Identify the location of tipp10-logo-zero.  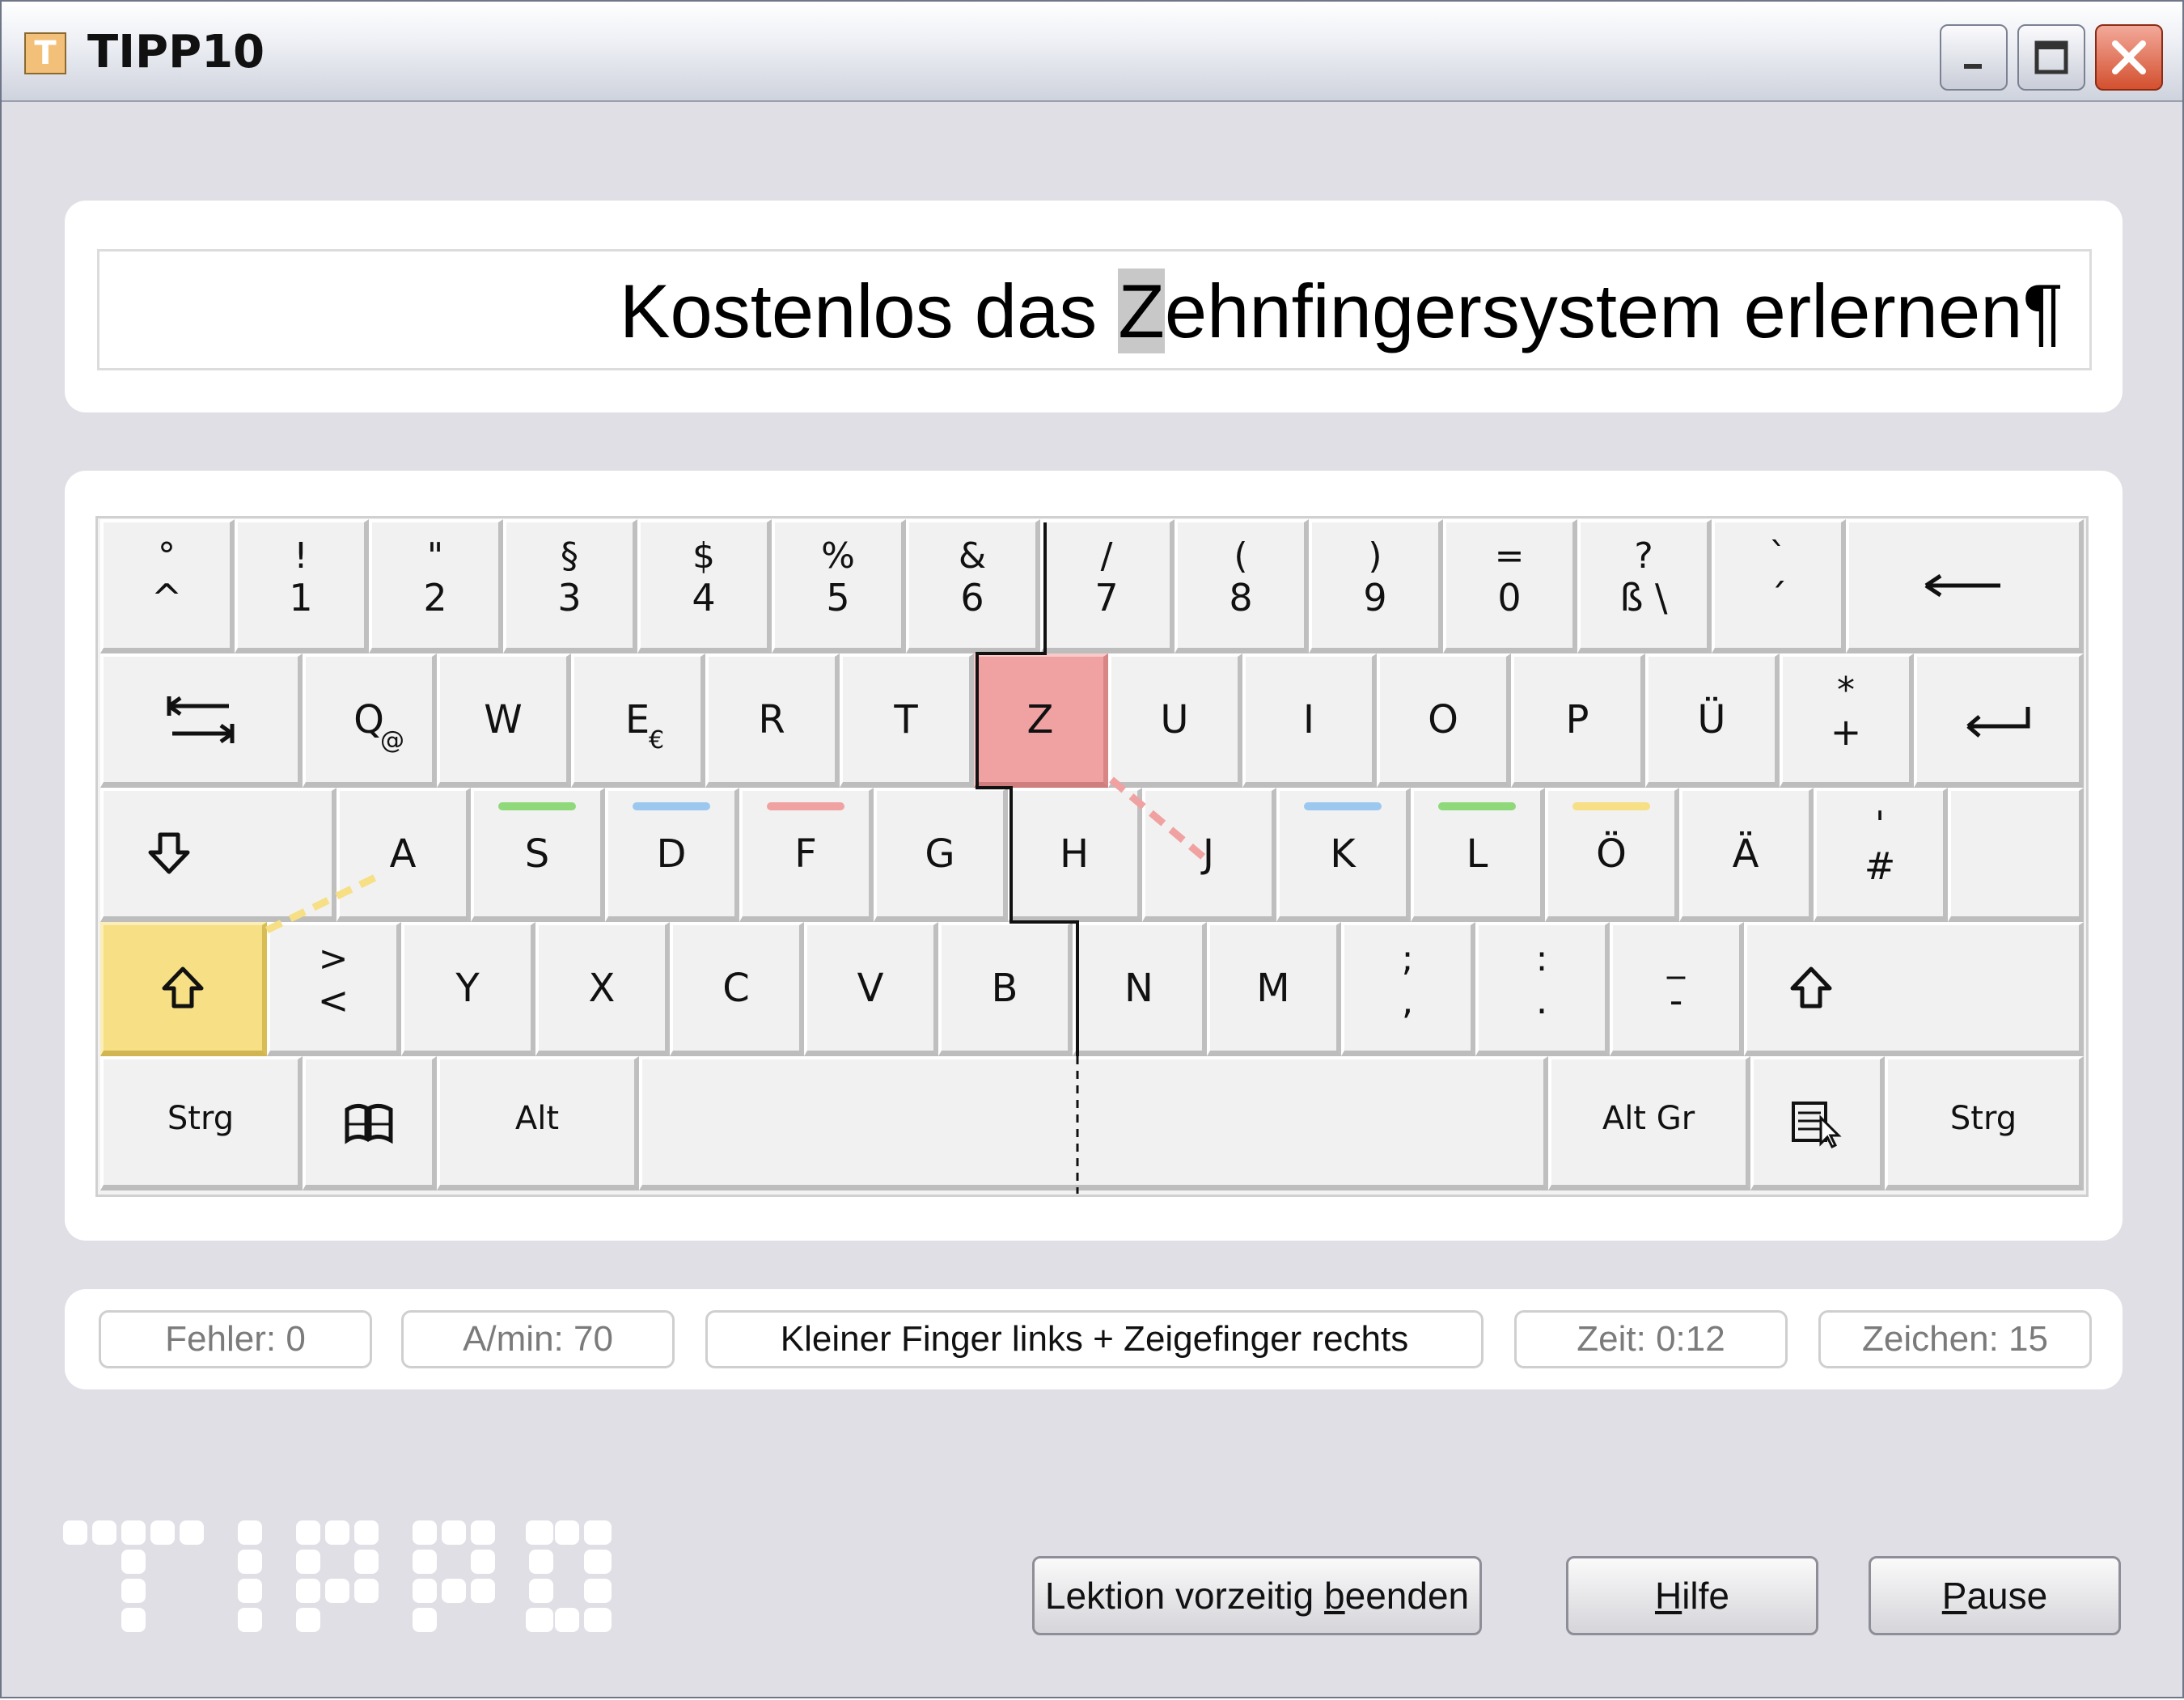
(568, 1577).